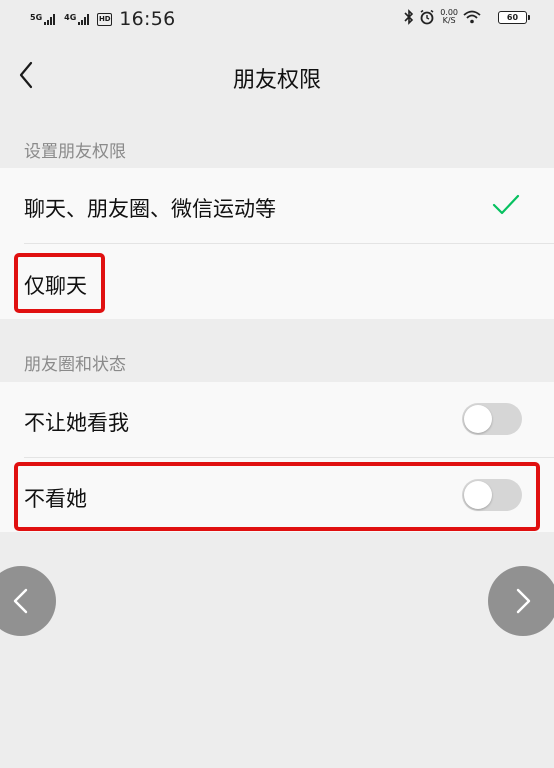 This screenshot has height=768, width=554. I want to click on bluetooth-icon, so click(409, 17).